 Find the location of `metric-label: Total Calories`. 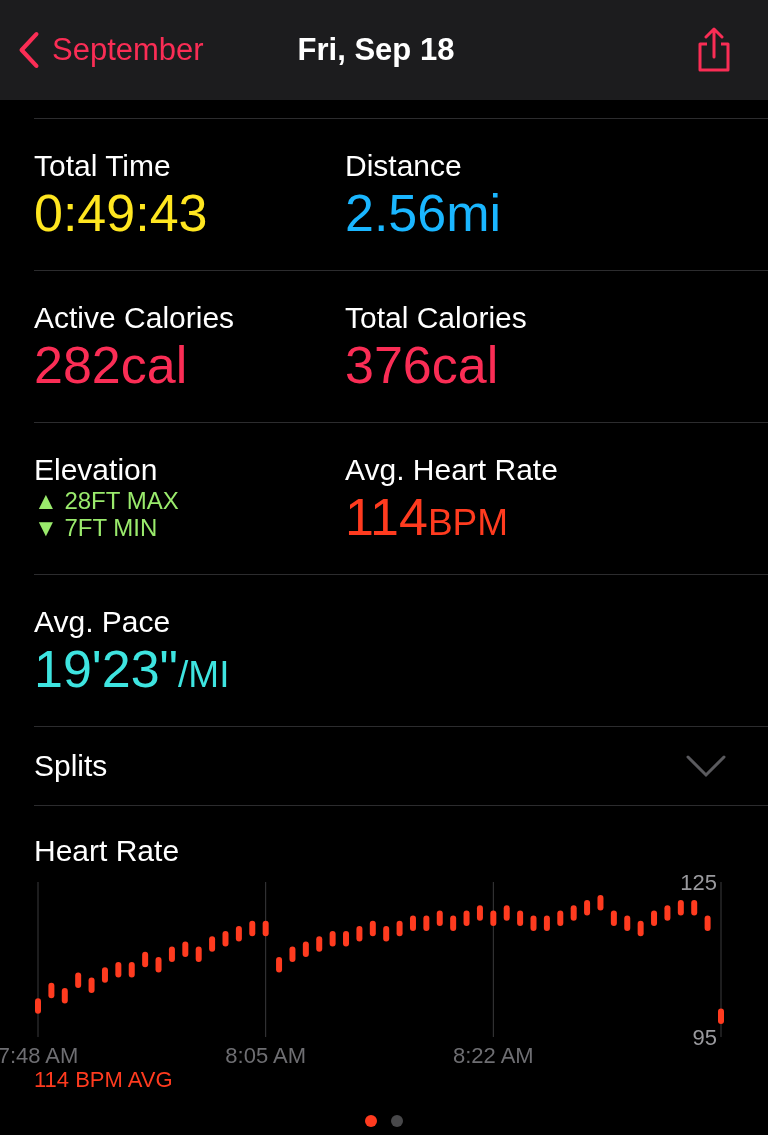

metric-label: Total Calories is located at coordinates (436, 318).